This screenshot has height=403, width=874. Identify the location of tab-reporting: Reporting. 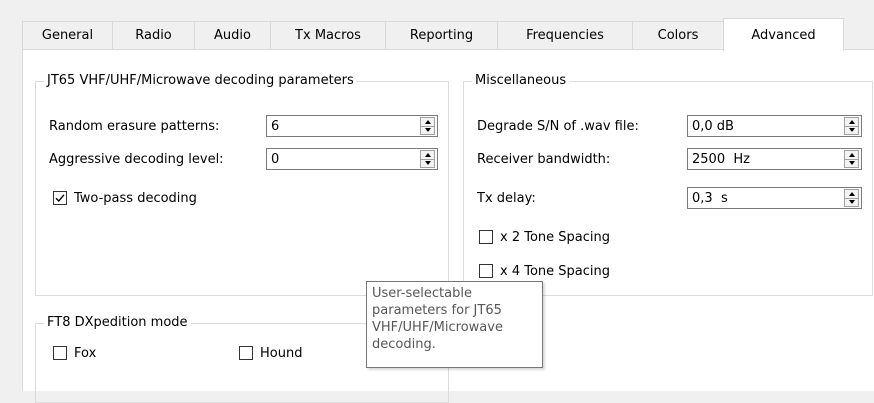
(441, 35).